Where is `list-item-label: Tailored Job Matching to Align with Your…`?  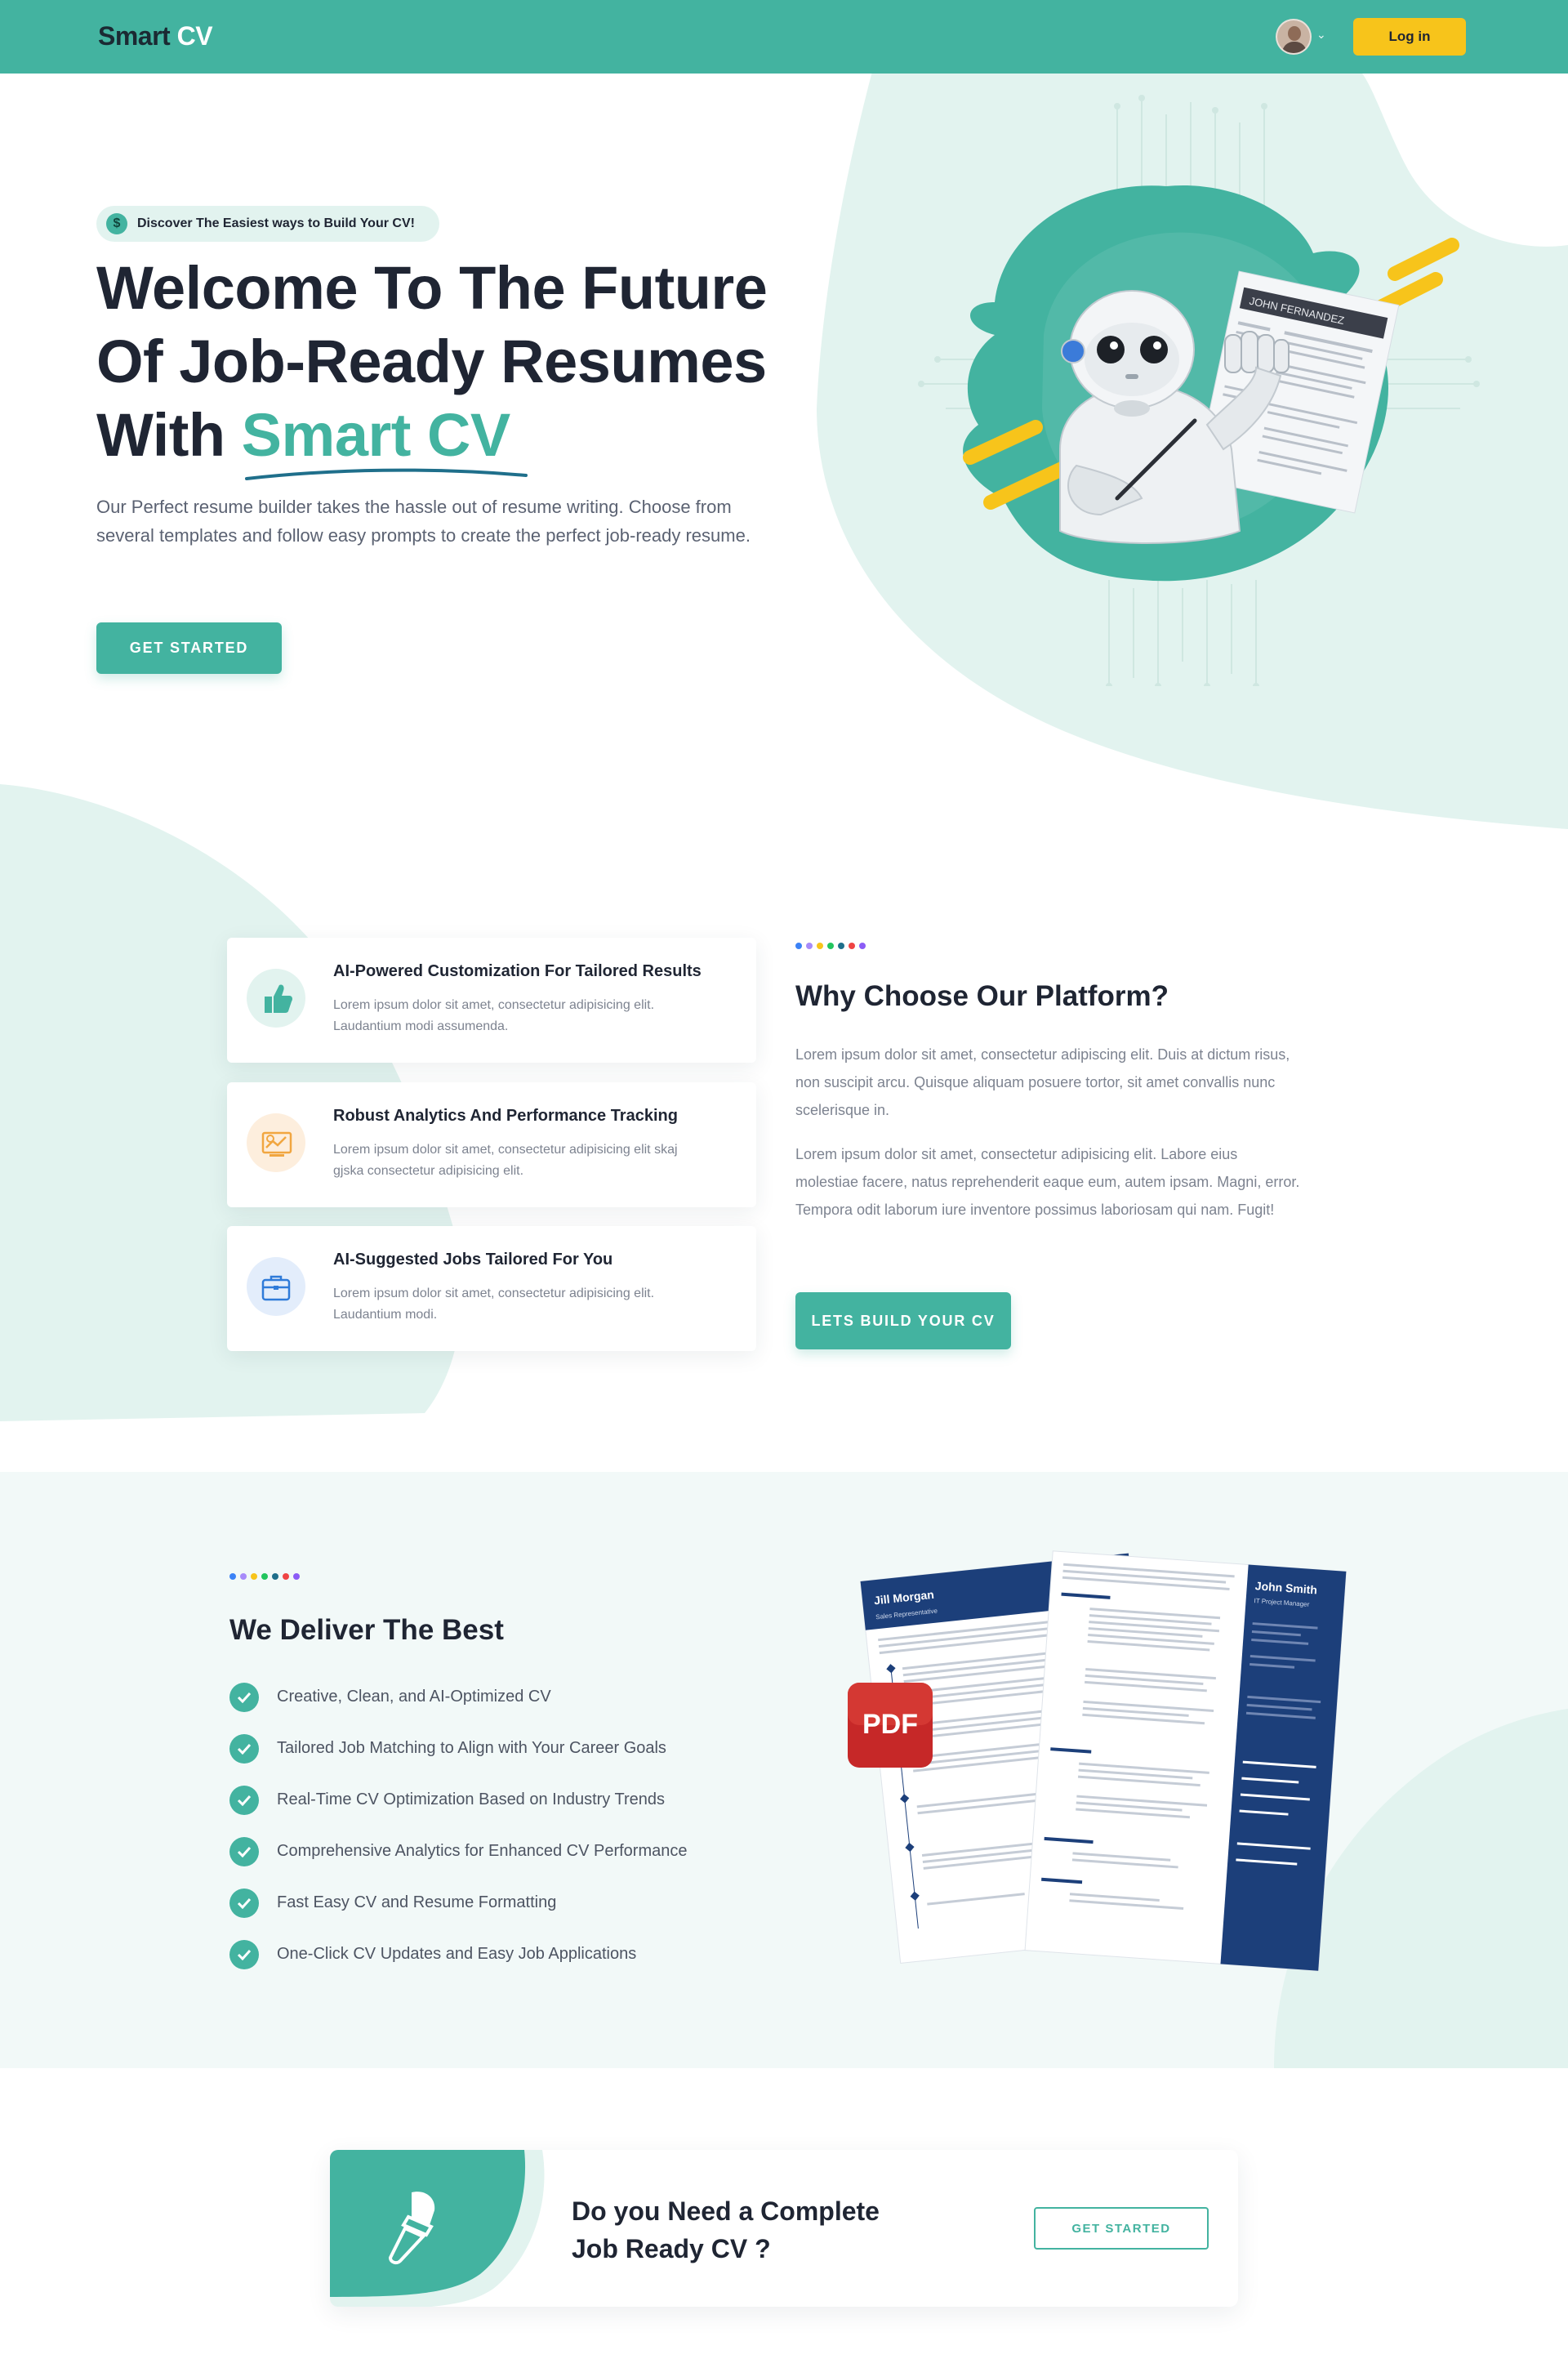
list-item-label: Tailored Job Matching to Align with Your… is located at coordinates (471, 1748).